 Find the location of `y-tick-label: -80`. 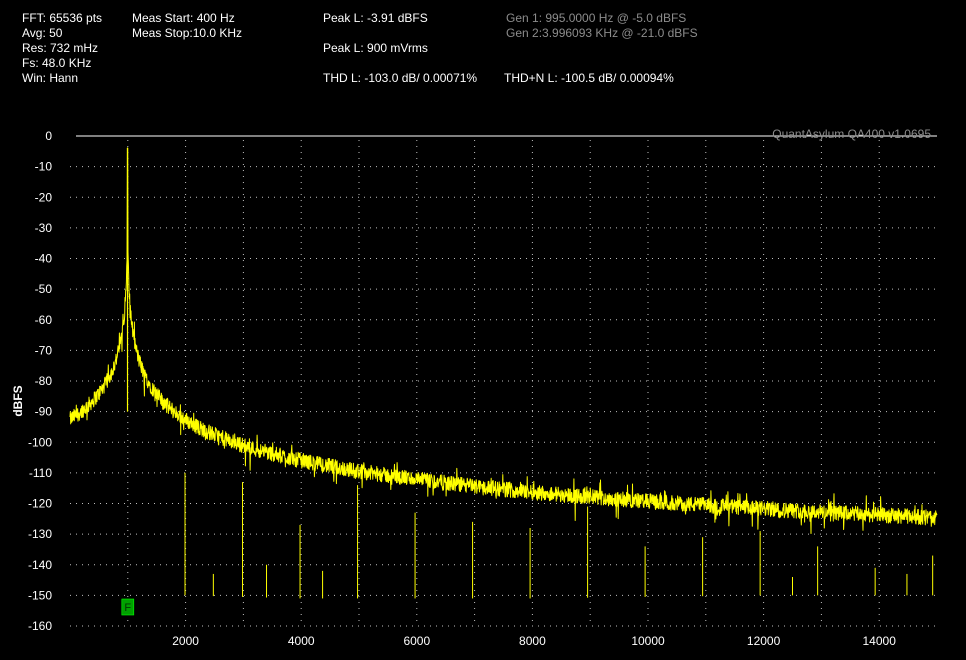

y-tick-label: -80 is located at coordinates (44, 381).